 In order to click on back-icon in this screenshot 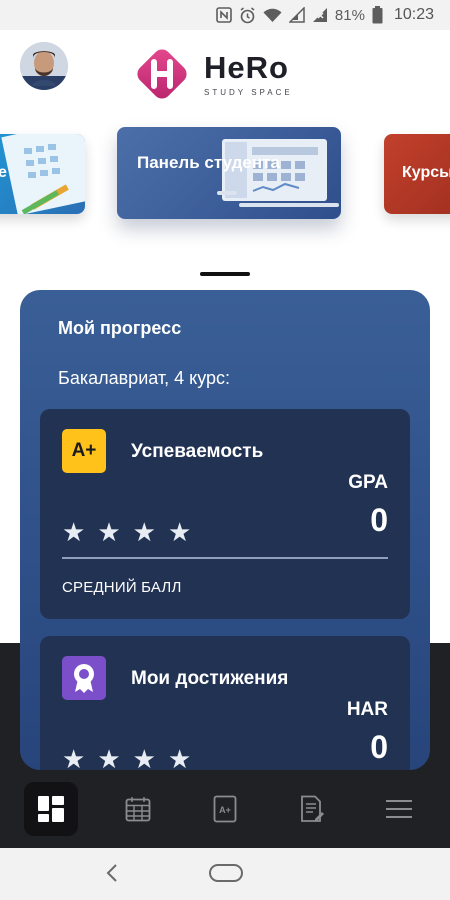, I will do `click(112, 873)`.